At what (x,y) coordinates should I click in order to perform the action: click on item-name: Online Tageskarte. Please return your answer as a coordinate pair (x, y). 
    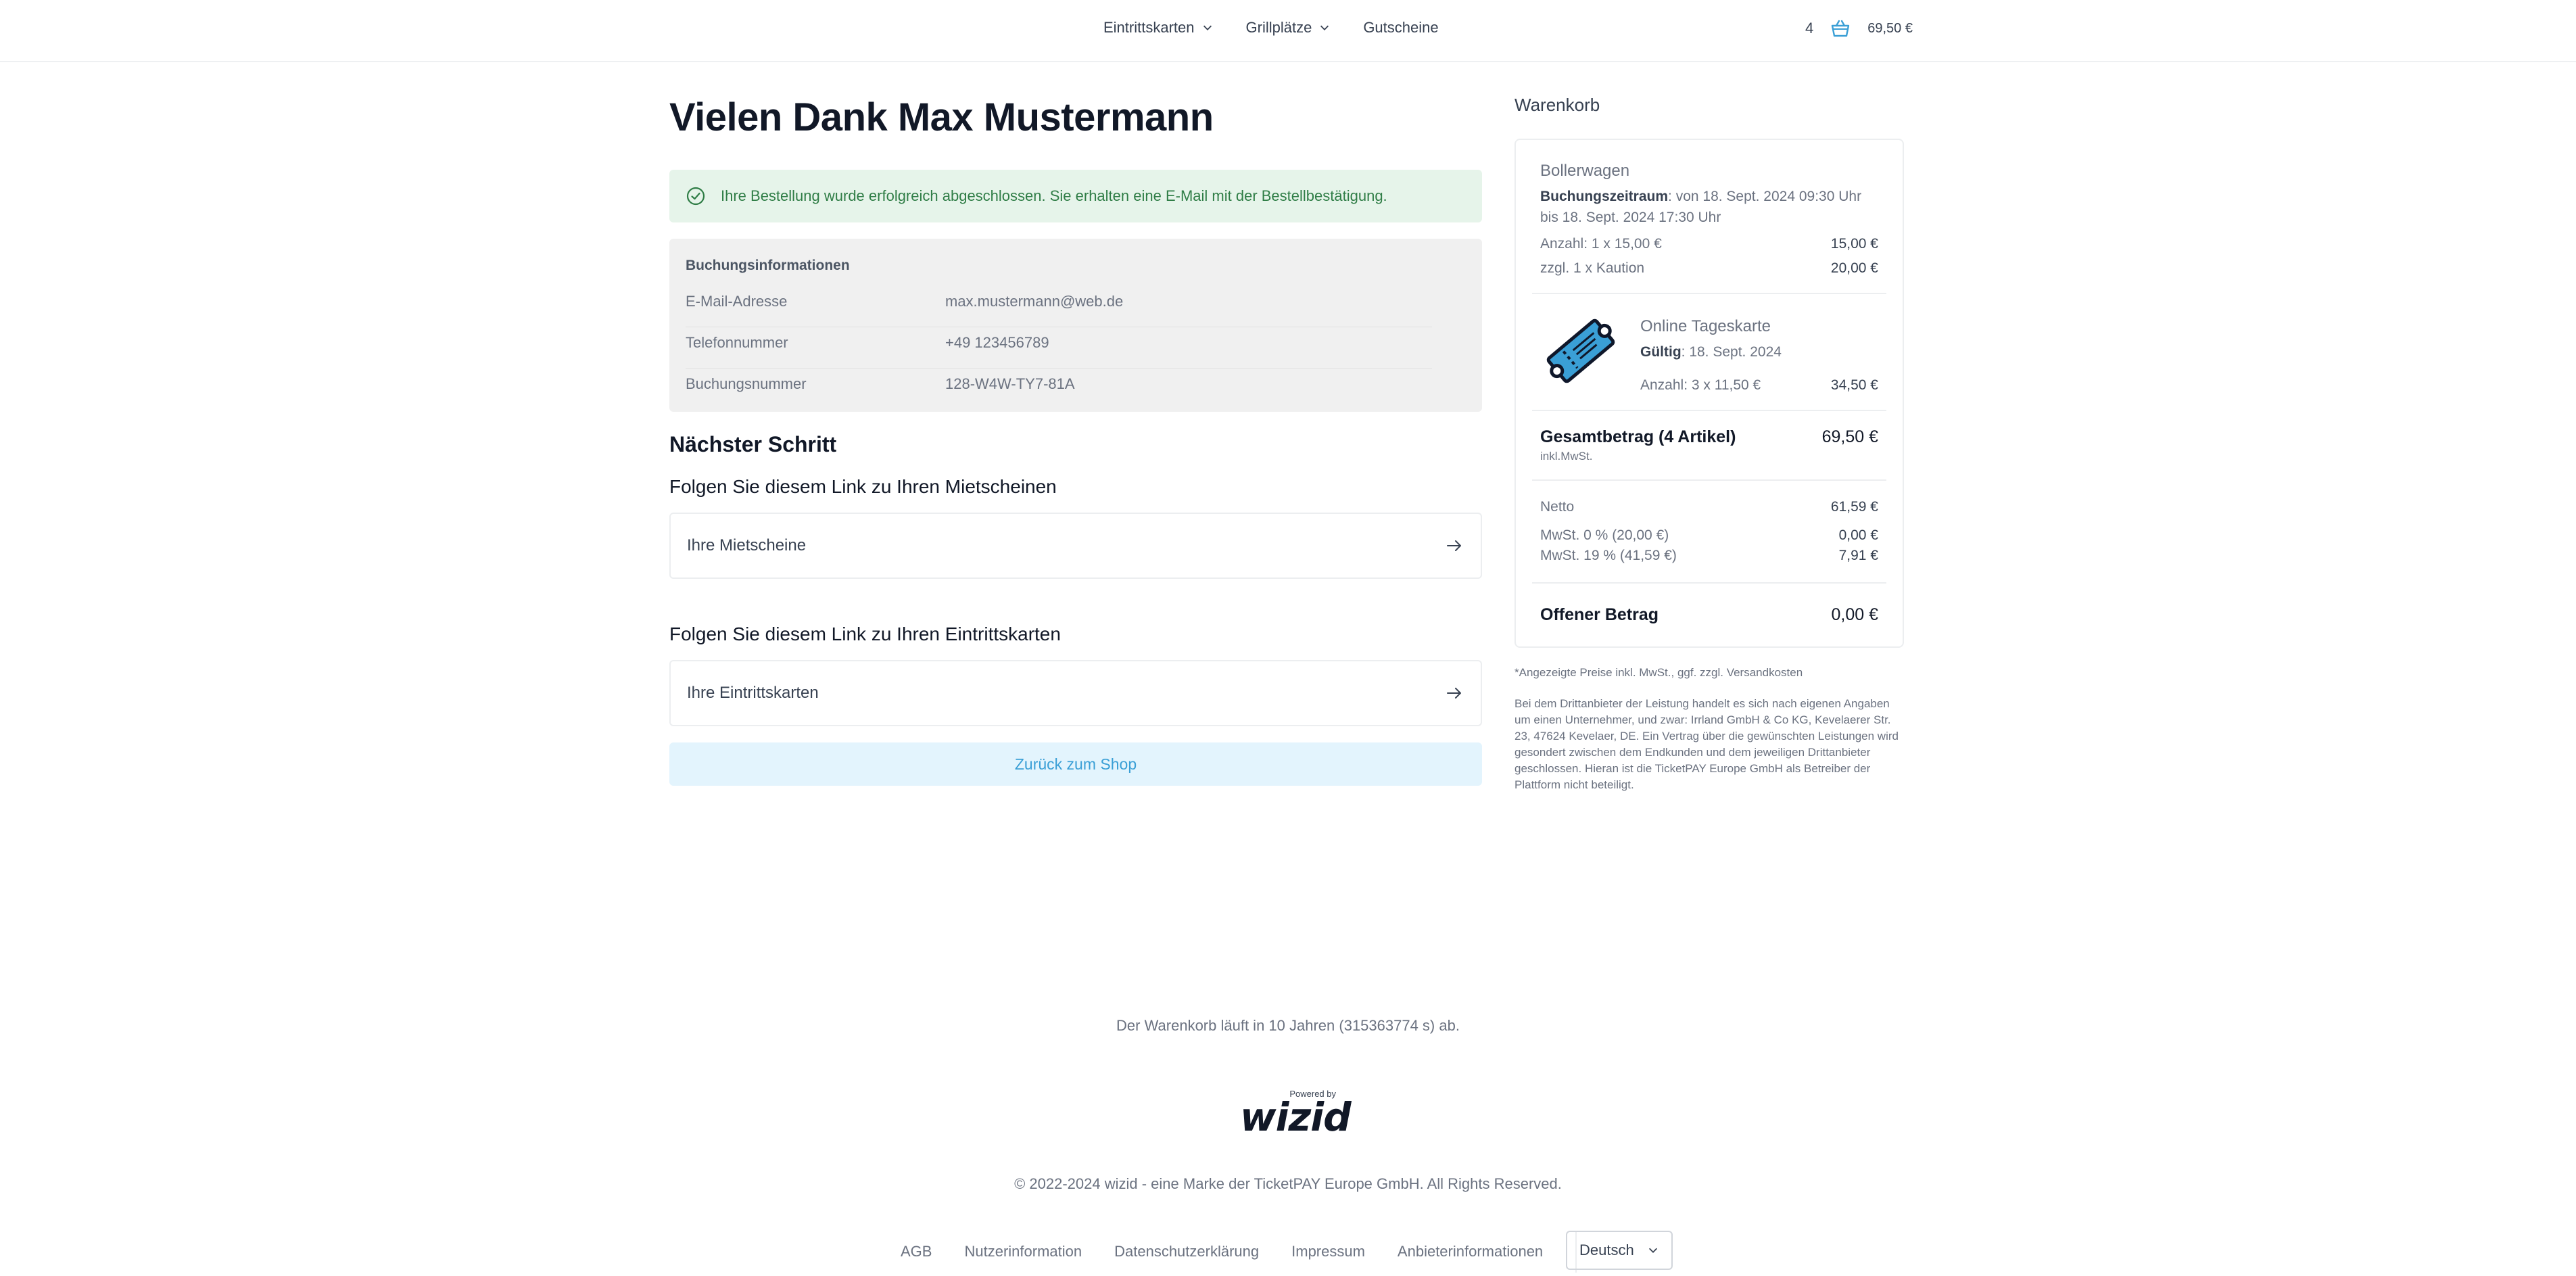
    Looking at the image, I should click on (1705, 326).